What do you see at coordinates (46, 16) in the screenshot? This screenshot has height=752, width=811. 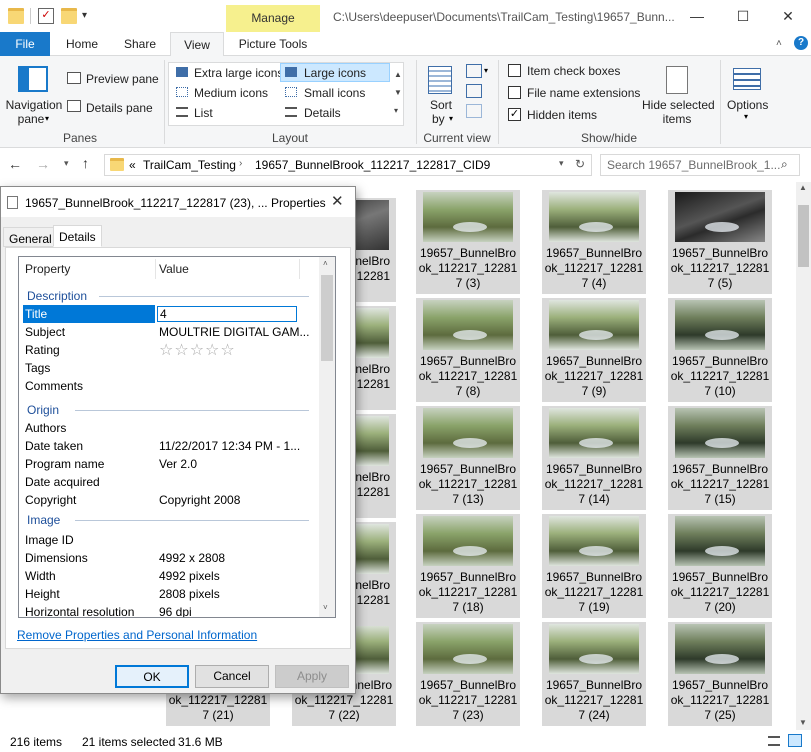 I see `properties-check-icon: ✓` at bounding box center [46, 16].